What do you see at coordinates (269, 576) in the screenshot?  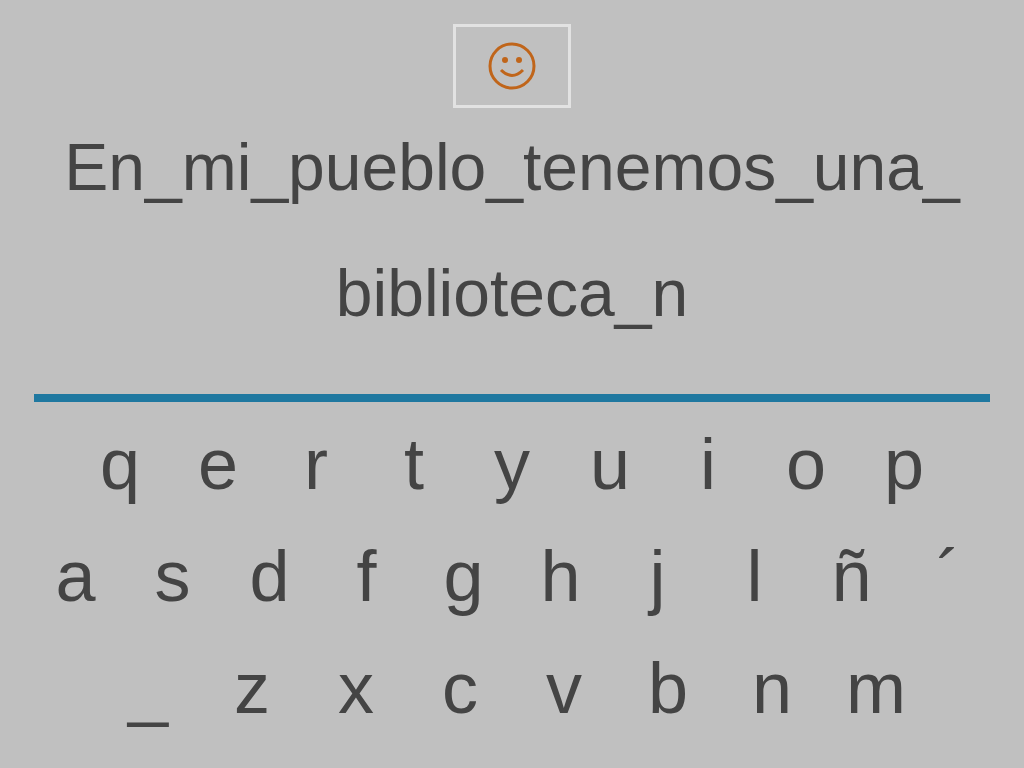 I see `letter-key: d` at bounding box center [269, 576].